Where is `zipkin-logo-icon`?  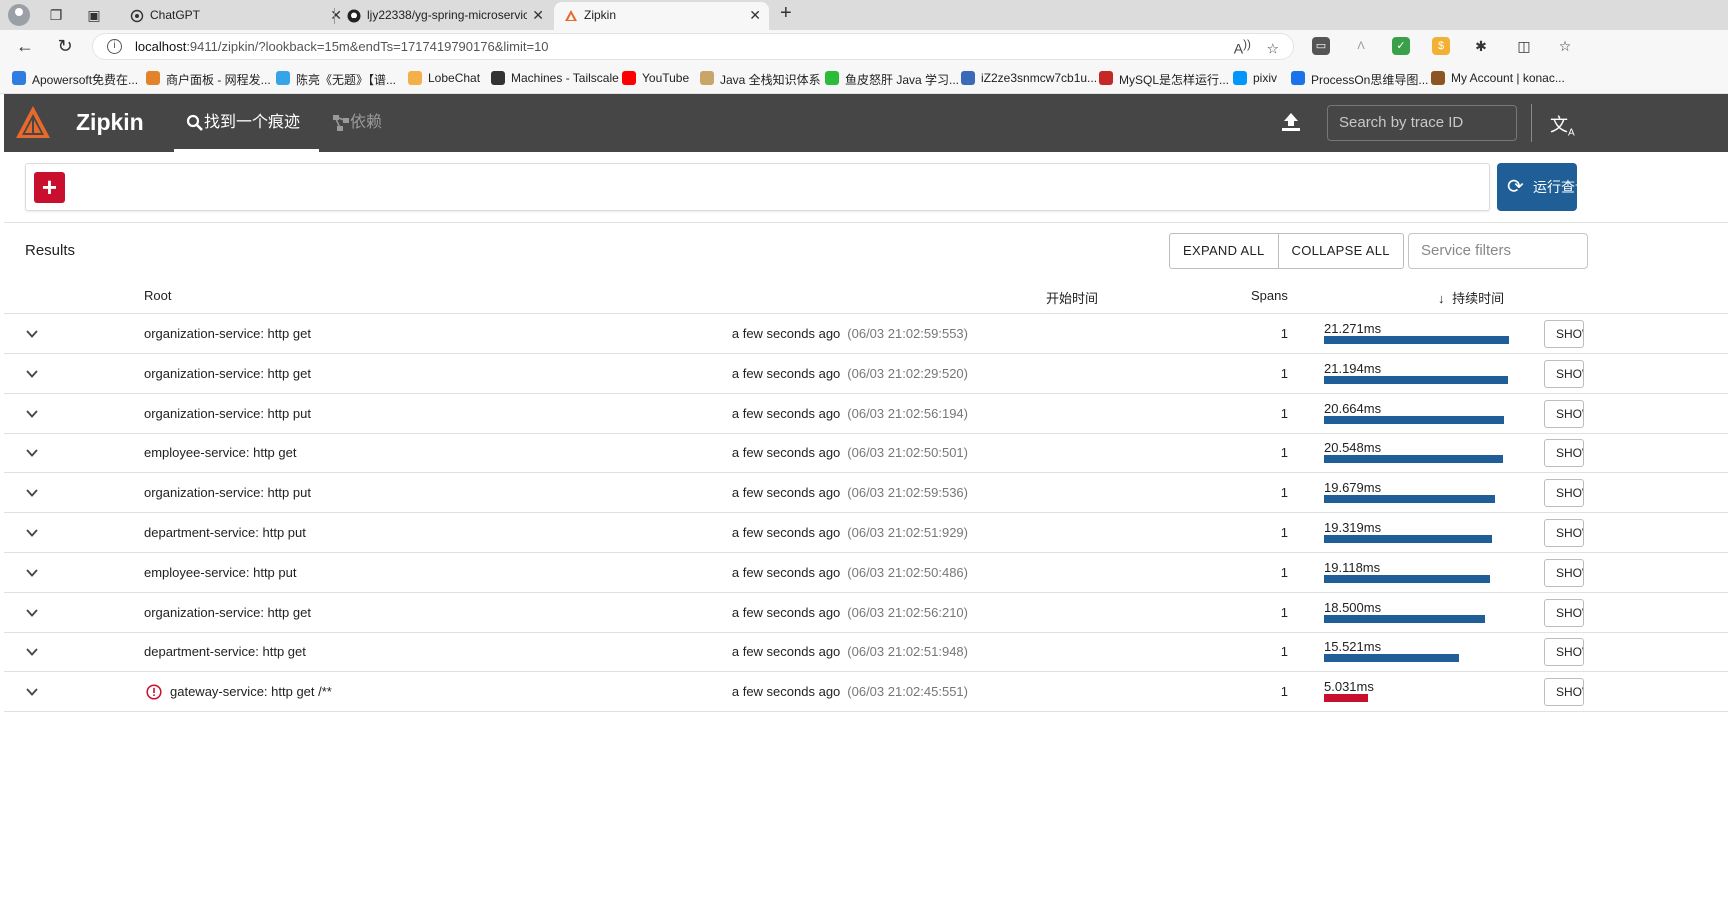 zipkin-logo-icon is located at coordinates (33, 123).